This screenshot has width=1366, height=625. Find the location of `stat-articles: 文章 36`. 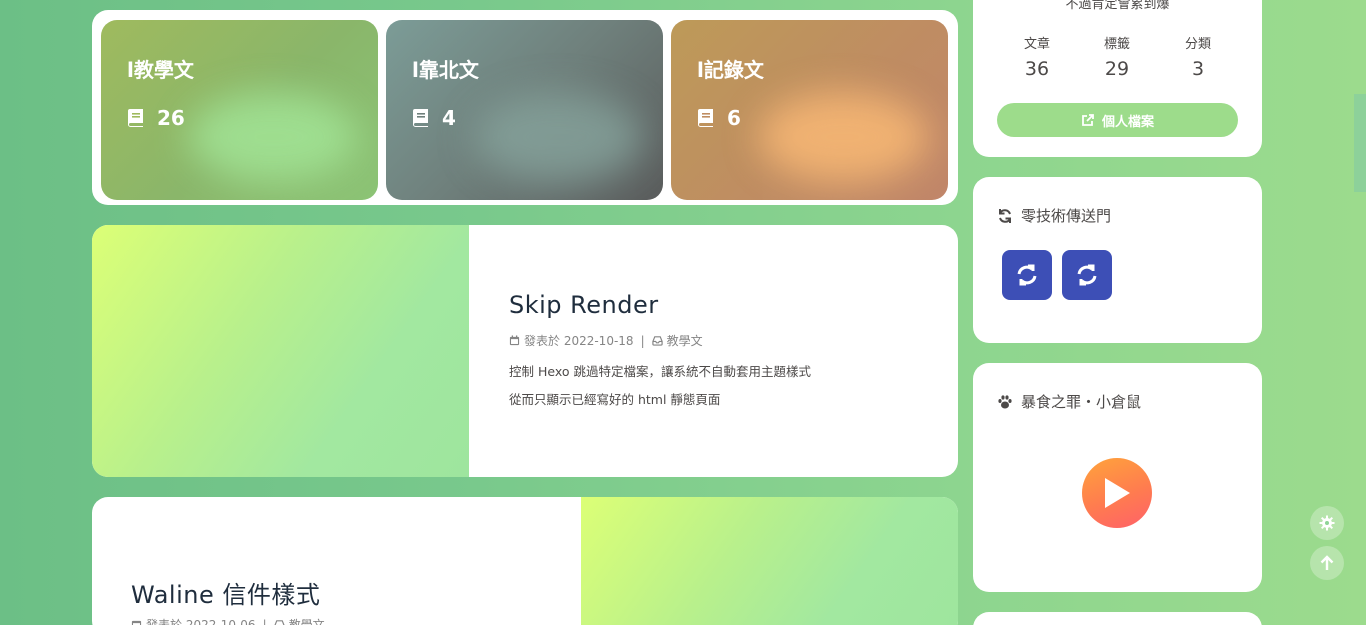

stat-articles: 文章 36 is located at coordinates (1037, 56).